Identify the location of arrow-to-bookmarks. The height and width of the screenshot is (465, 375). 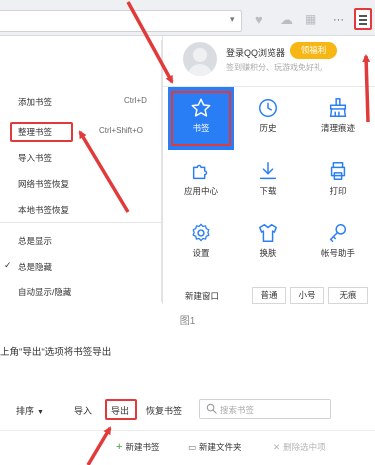
(150, 42).